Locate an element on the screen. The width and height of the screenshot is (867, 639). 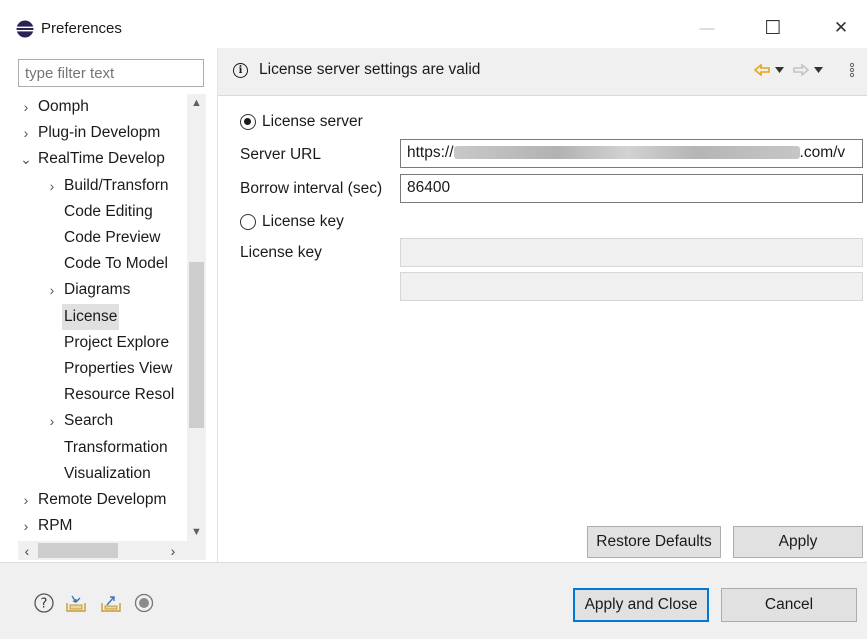
tree-item-label: Build/Transforn is located at coordinates (116, 185).